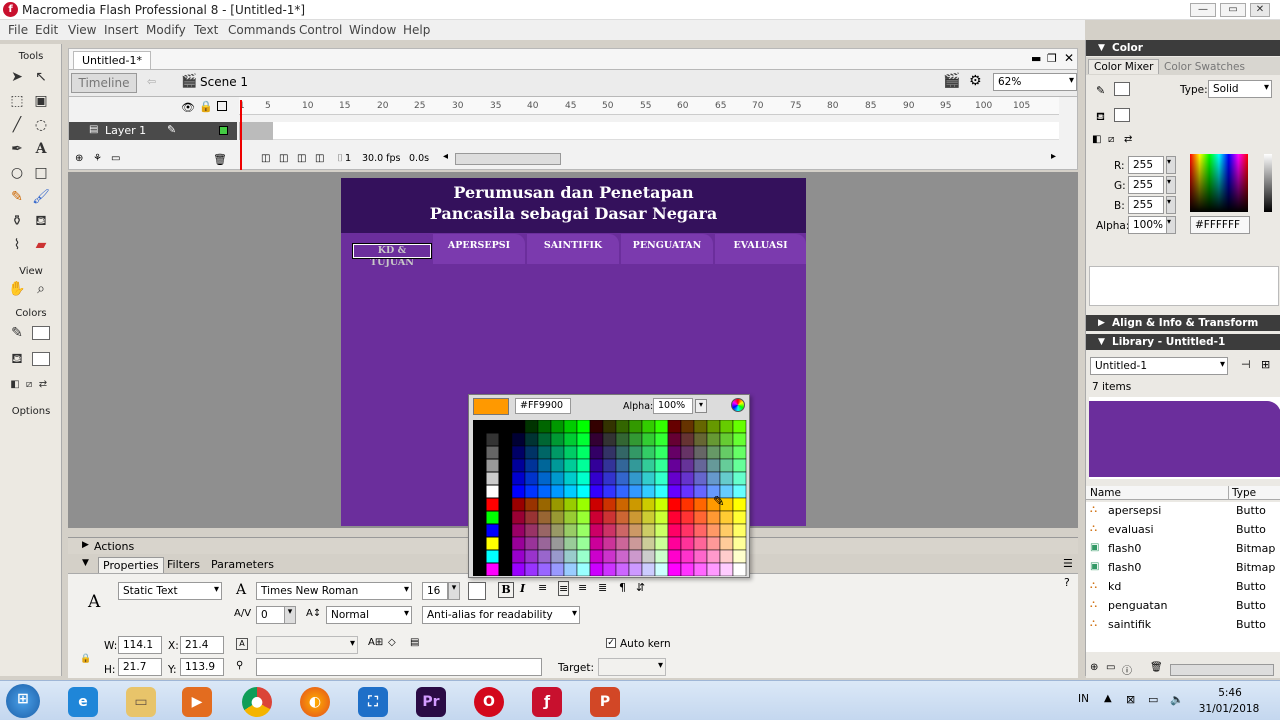  What do you see at coordinates (85, 659) in the screenshot?
I see `lock-ratio-icon: 🔒` at bounding box center [85, 659].